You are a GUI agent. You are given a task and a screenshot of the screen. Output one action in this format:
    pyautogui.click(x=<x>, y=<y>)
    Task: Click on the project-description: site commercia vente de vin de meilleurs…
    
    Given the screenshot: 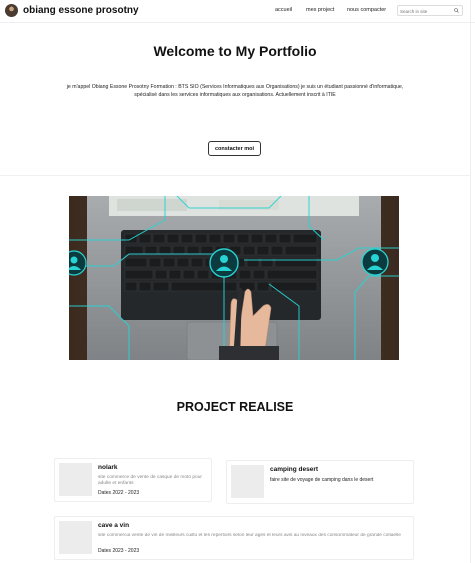 What is the action you would take?
    pyautogui.click(x=249, y=535)
    